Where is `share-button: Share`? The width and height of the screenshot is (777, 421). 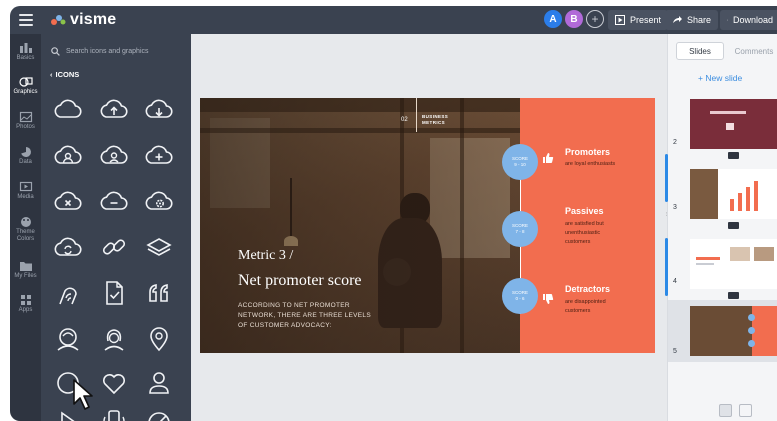 share-button: Share is located at coordinates (692, 20).